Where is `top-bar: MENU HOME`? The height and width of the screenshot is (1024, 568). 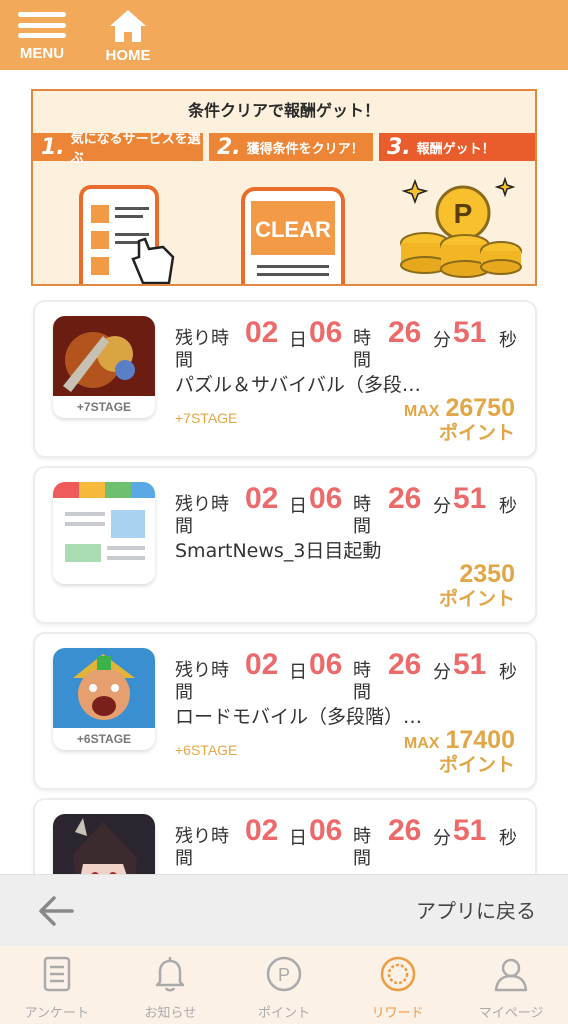 top-bar: MENU HOME is located at coordinates (284, 35).